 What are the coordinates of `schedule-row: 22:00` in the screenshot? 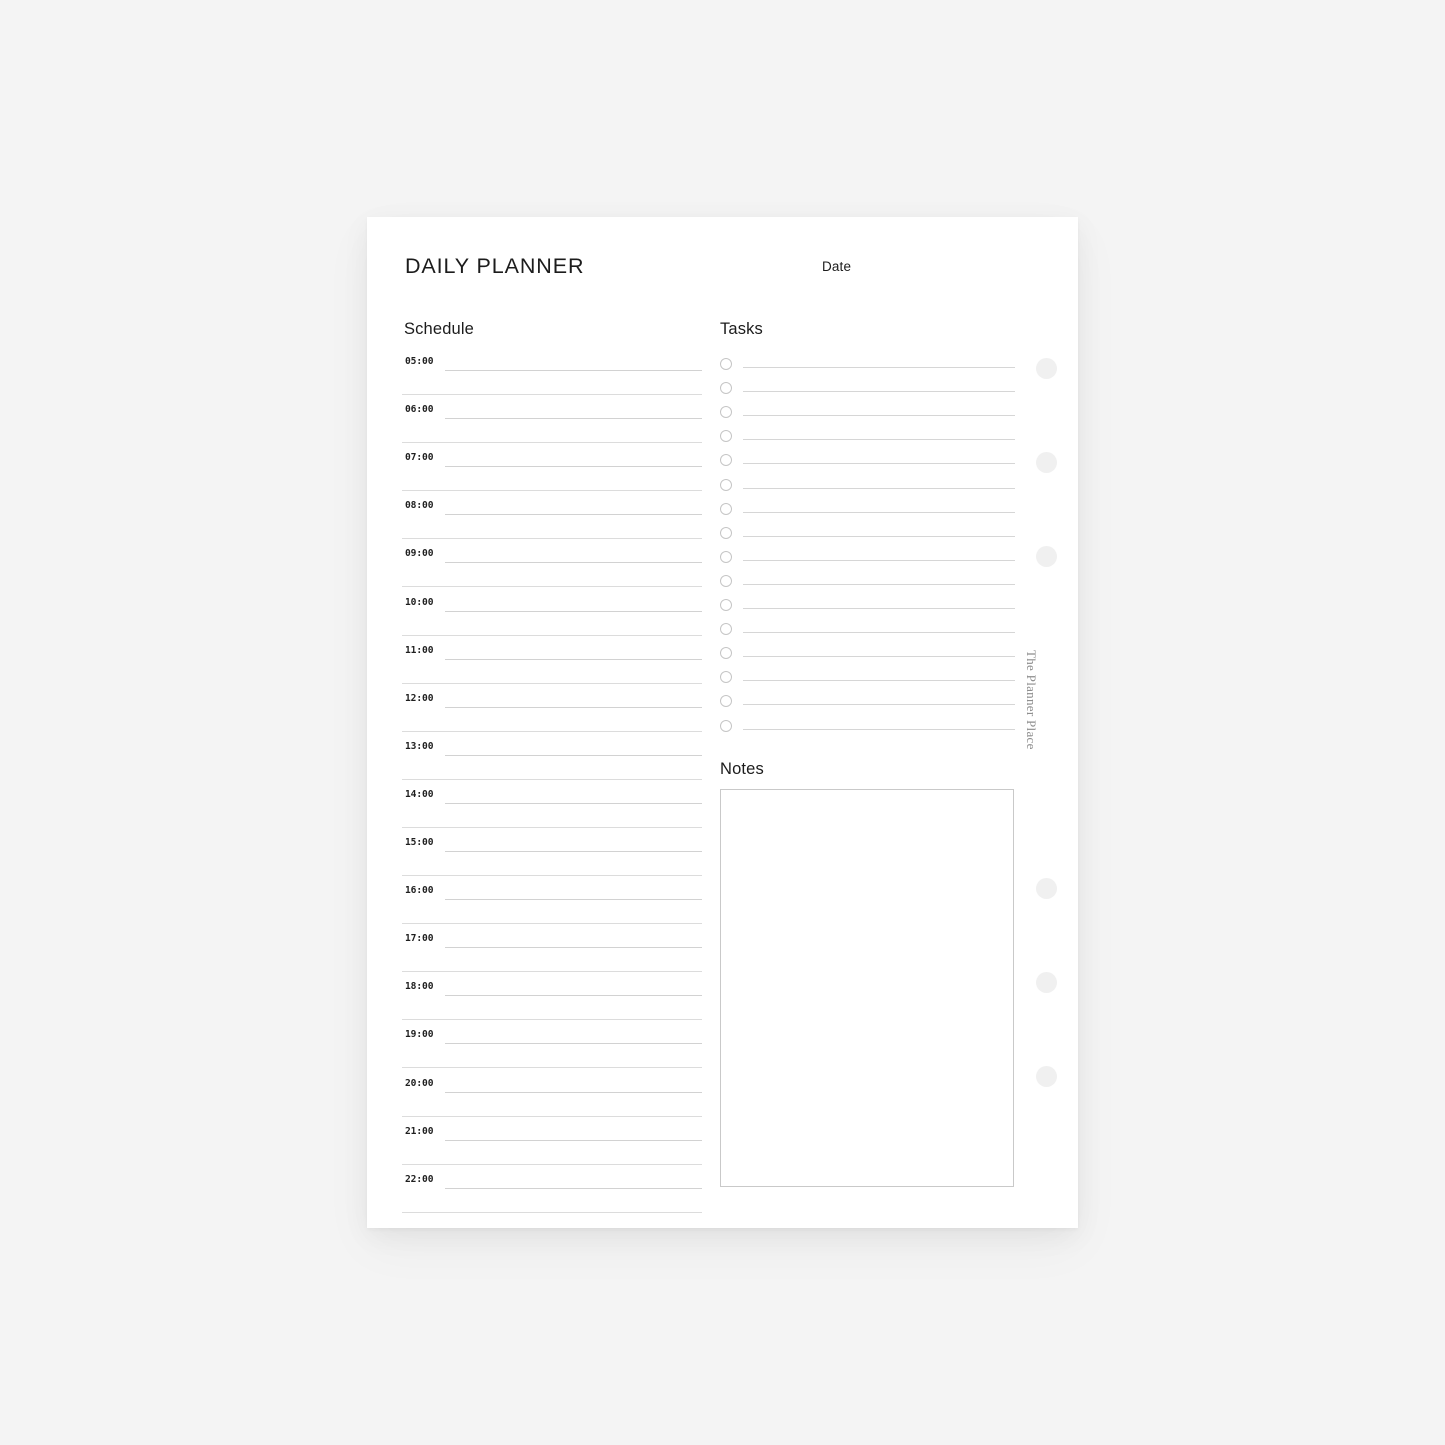 It's located at (552, 1189).